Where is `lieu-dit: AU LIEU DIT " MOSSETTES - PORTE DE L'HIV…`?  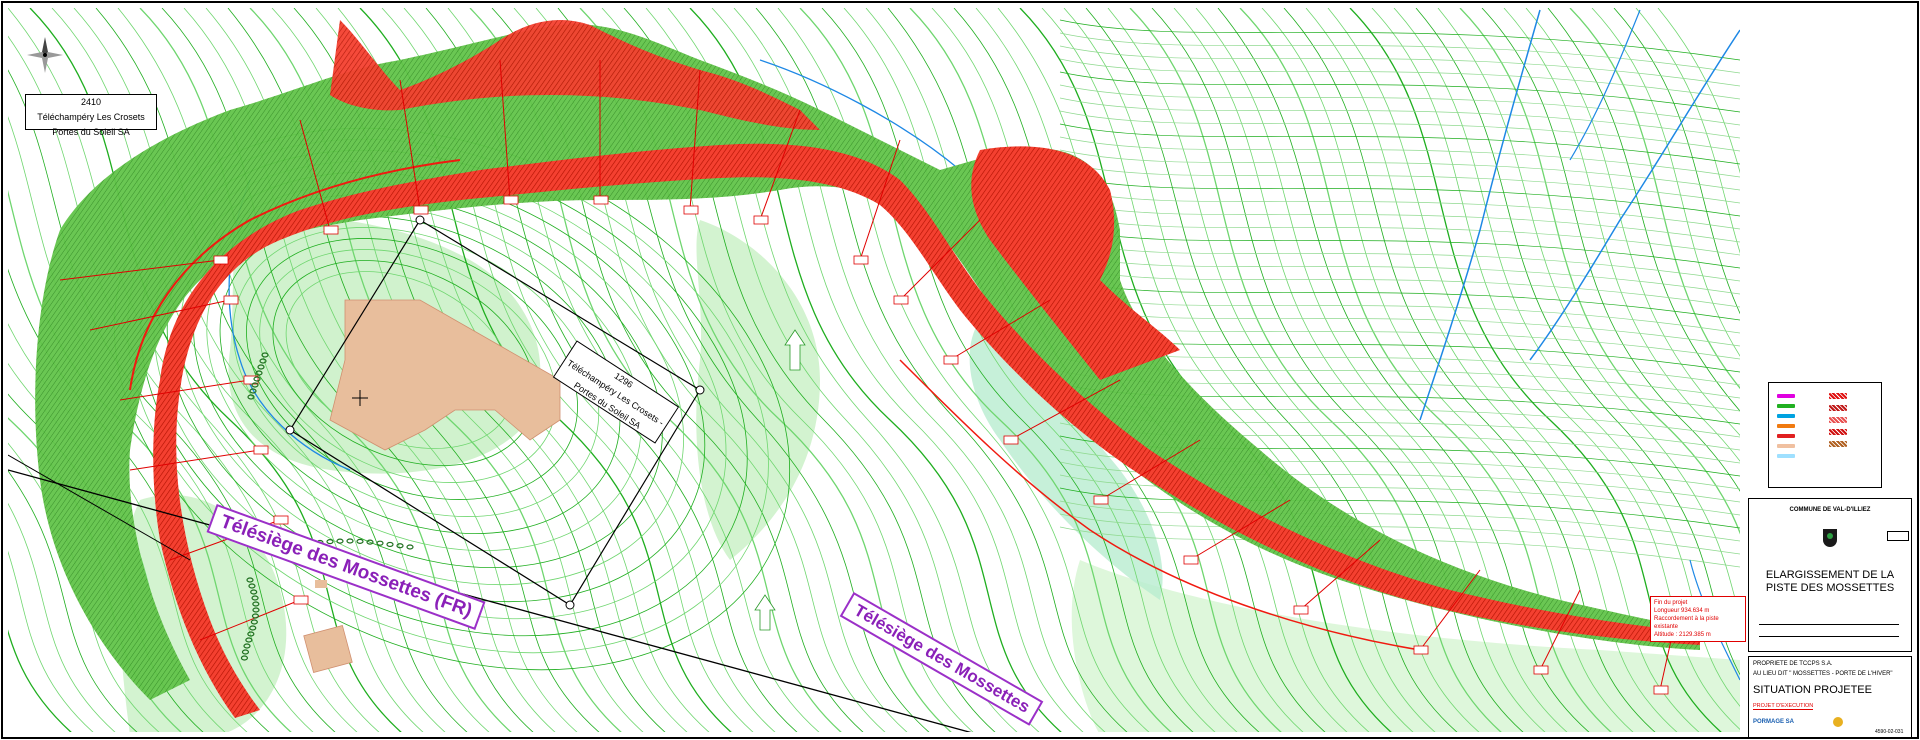 lieu-dit: AU LIEU DIT " MOSSETTES - PORTE DE L'HIV… is located at coordinates (1823, 674).